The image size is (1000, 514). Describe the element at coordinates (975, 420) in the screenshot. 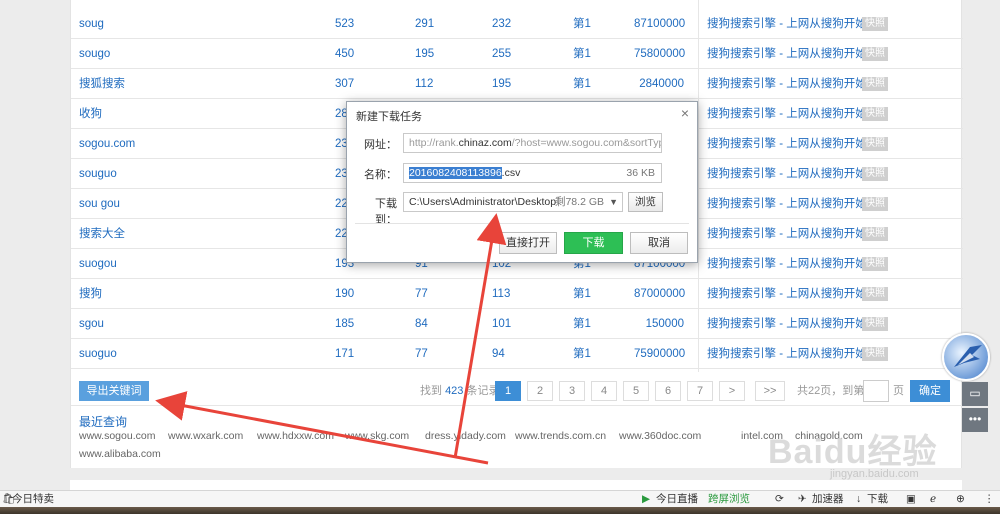

I see `more-icon: •••` at that location.